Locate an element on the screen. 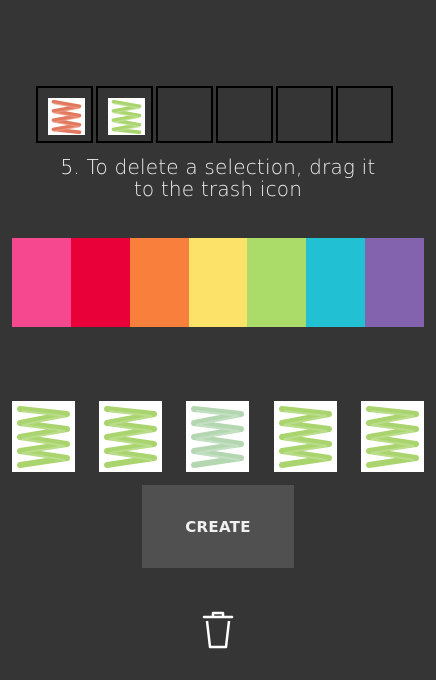 The width and height of the screenshot is (436, 680). color-swatch-pink is located at coordinates (41, 282).